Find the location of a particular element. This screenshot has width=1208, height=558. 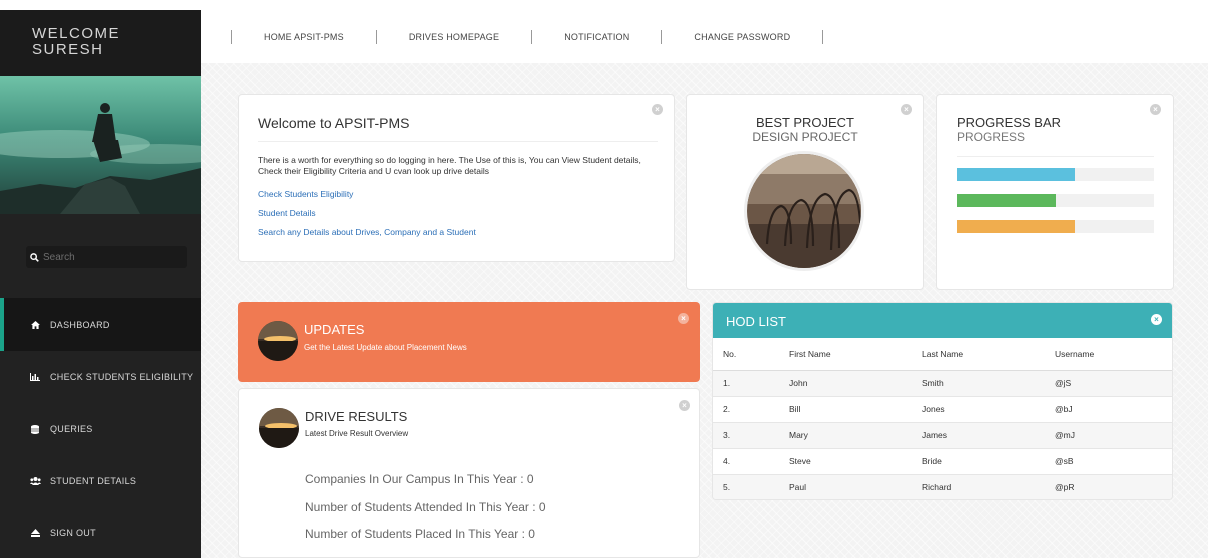

drive-results-subtitle: Latest Drive Result Overview is located at coordinates (357, 433).